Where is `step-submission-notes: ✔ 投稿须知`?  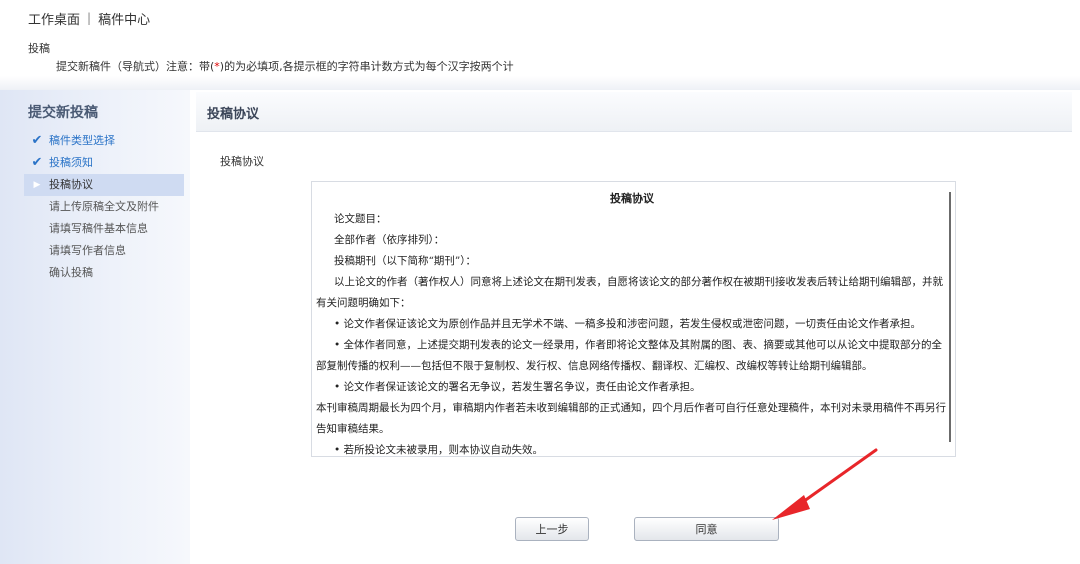 step-submission-notes: ✔ 投稿须知 is located at coordinates (104, 163).